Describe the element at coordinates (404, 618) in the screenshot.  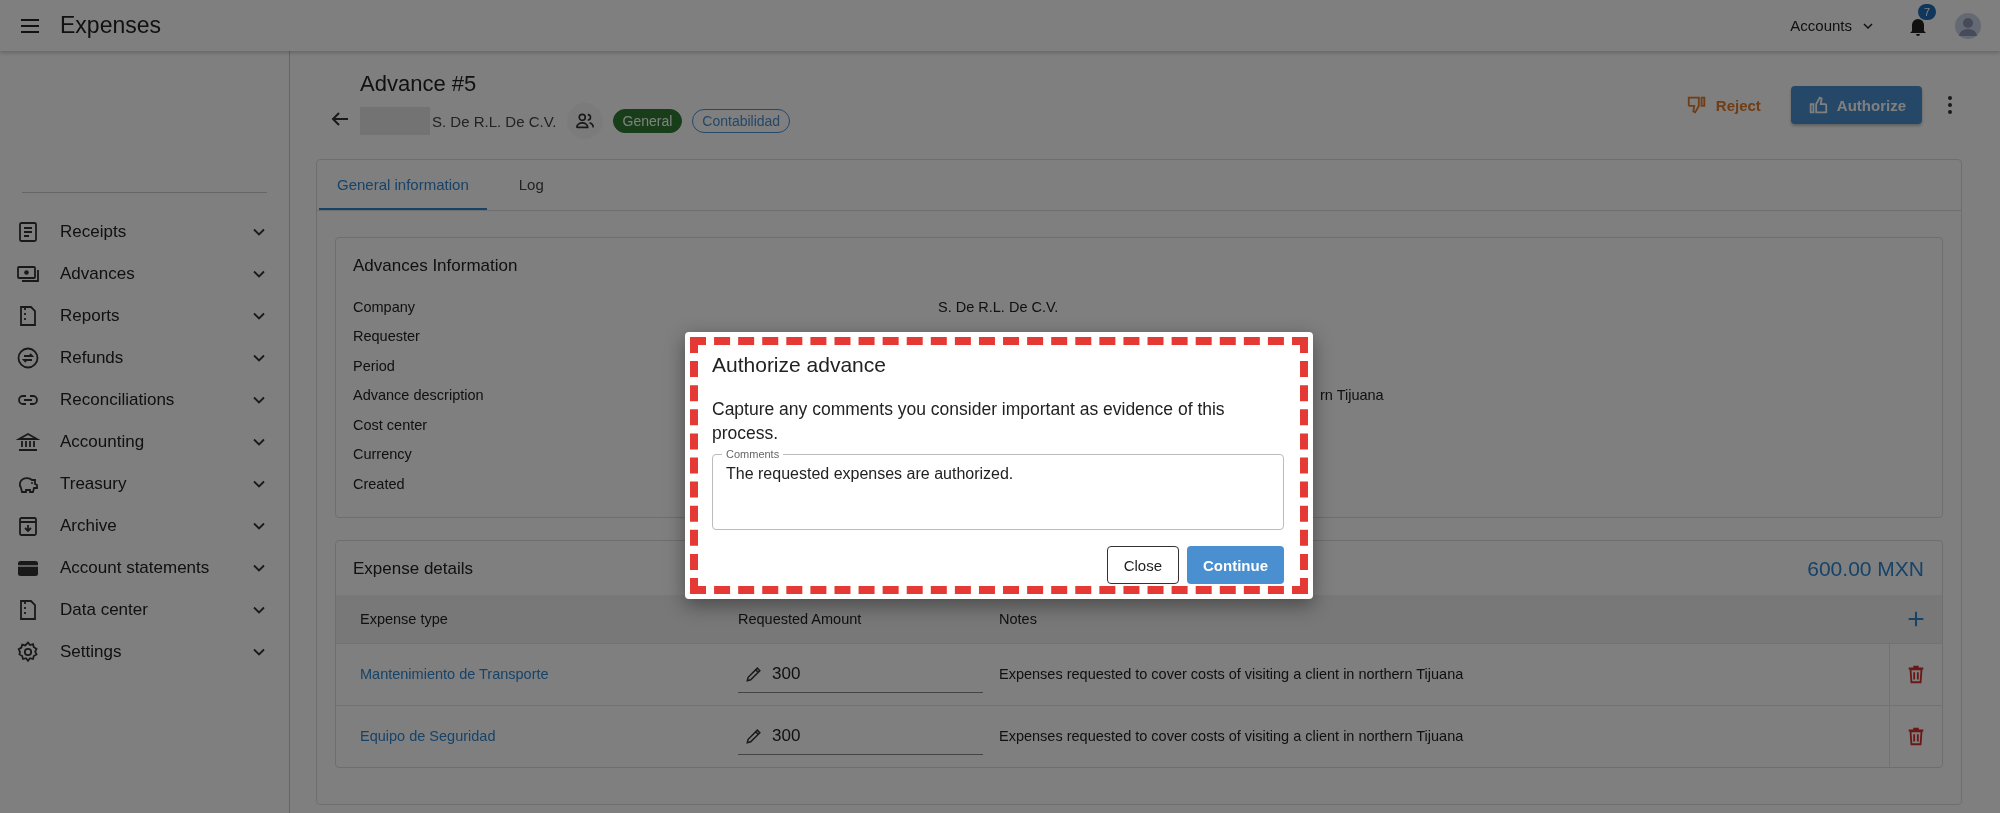
I see `column-header: Expense type` at that location.